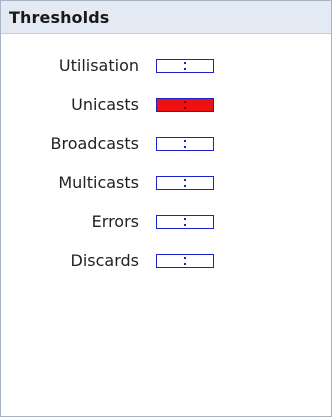 This screenshot has height=417, width=332. What do you see at coordinates (166, 153) in the screenshot?
I see `threshold-row-broadcasts: Broadcasts` at bounding box center [166, 153].